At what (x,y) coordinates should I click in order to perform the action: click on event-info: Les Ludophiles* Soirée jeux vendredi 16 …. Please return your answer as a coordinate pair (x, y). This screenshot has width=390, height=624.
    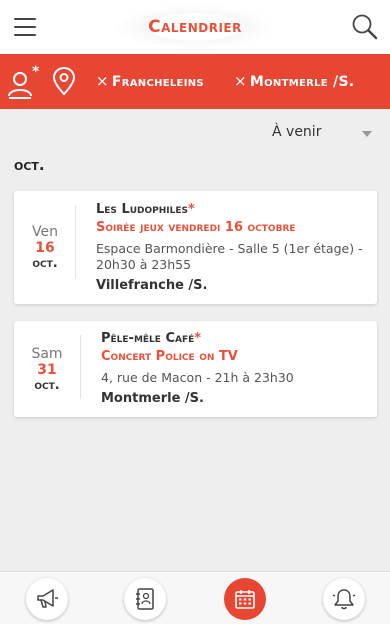
    Looking at the image, I should click on (230, 248).